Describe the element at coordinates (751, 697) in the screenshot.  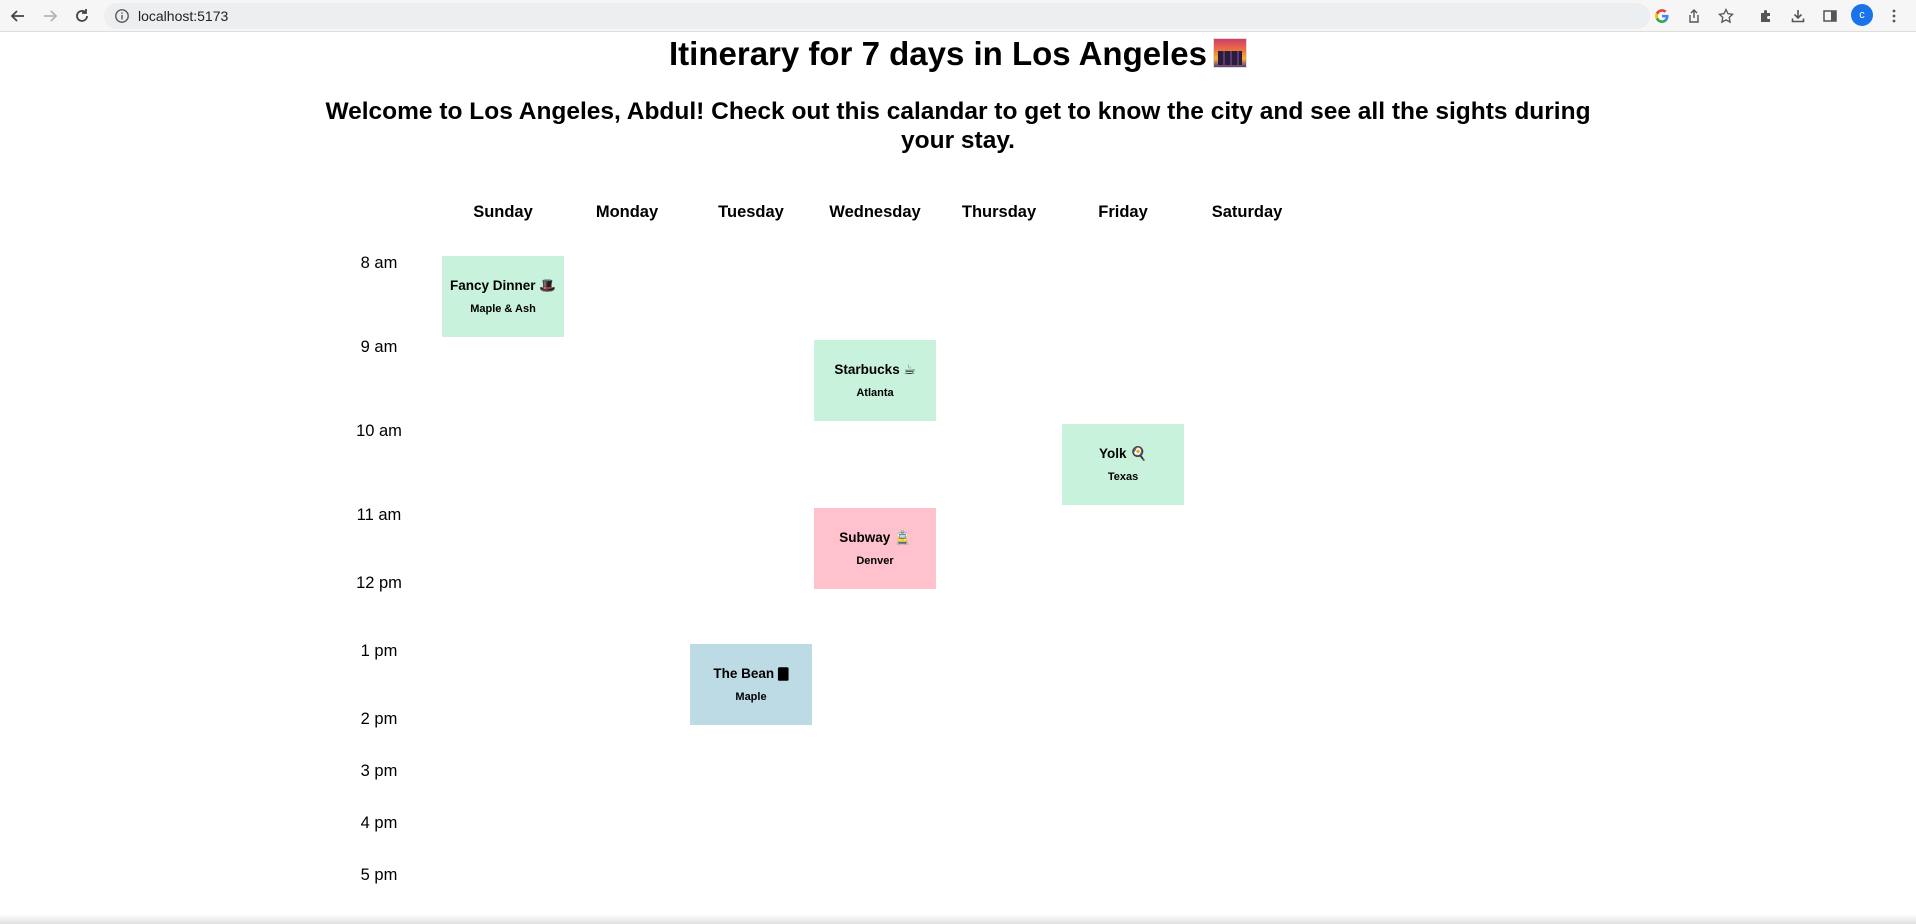
I see `event-location: Maple` at that location.